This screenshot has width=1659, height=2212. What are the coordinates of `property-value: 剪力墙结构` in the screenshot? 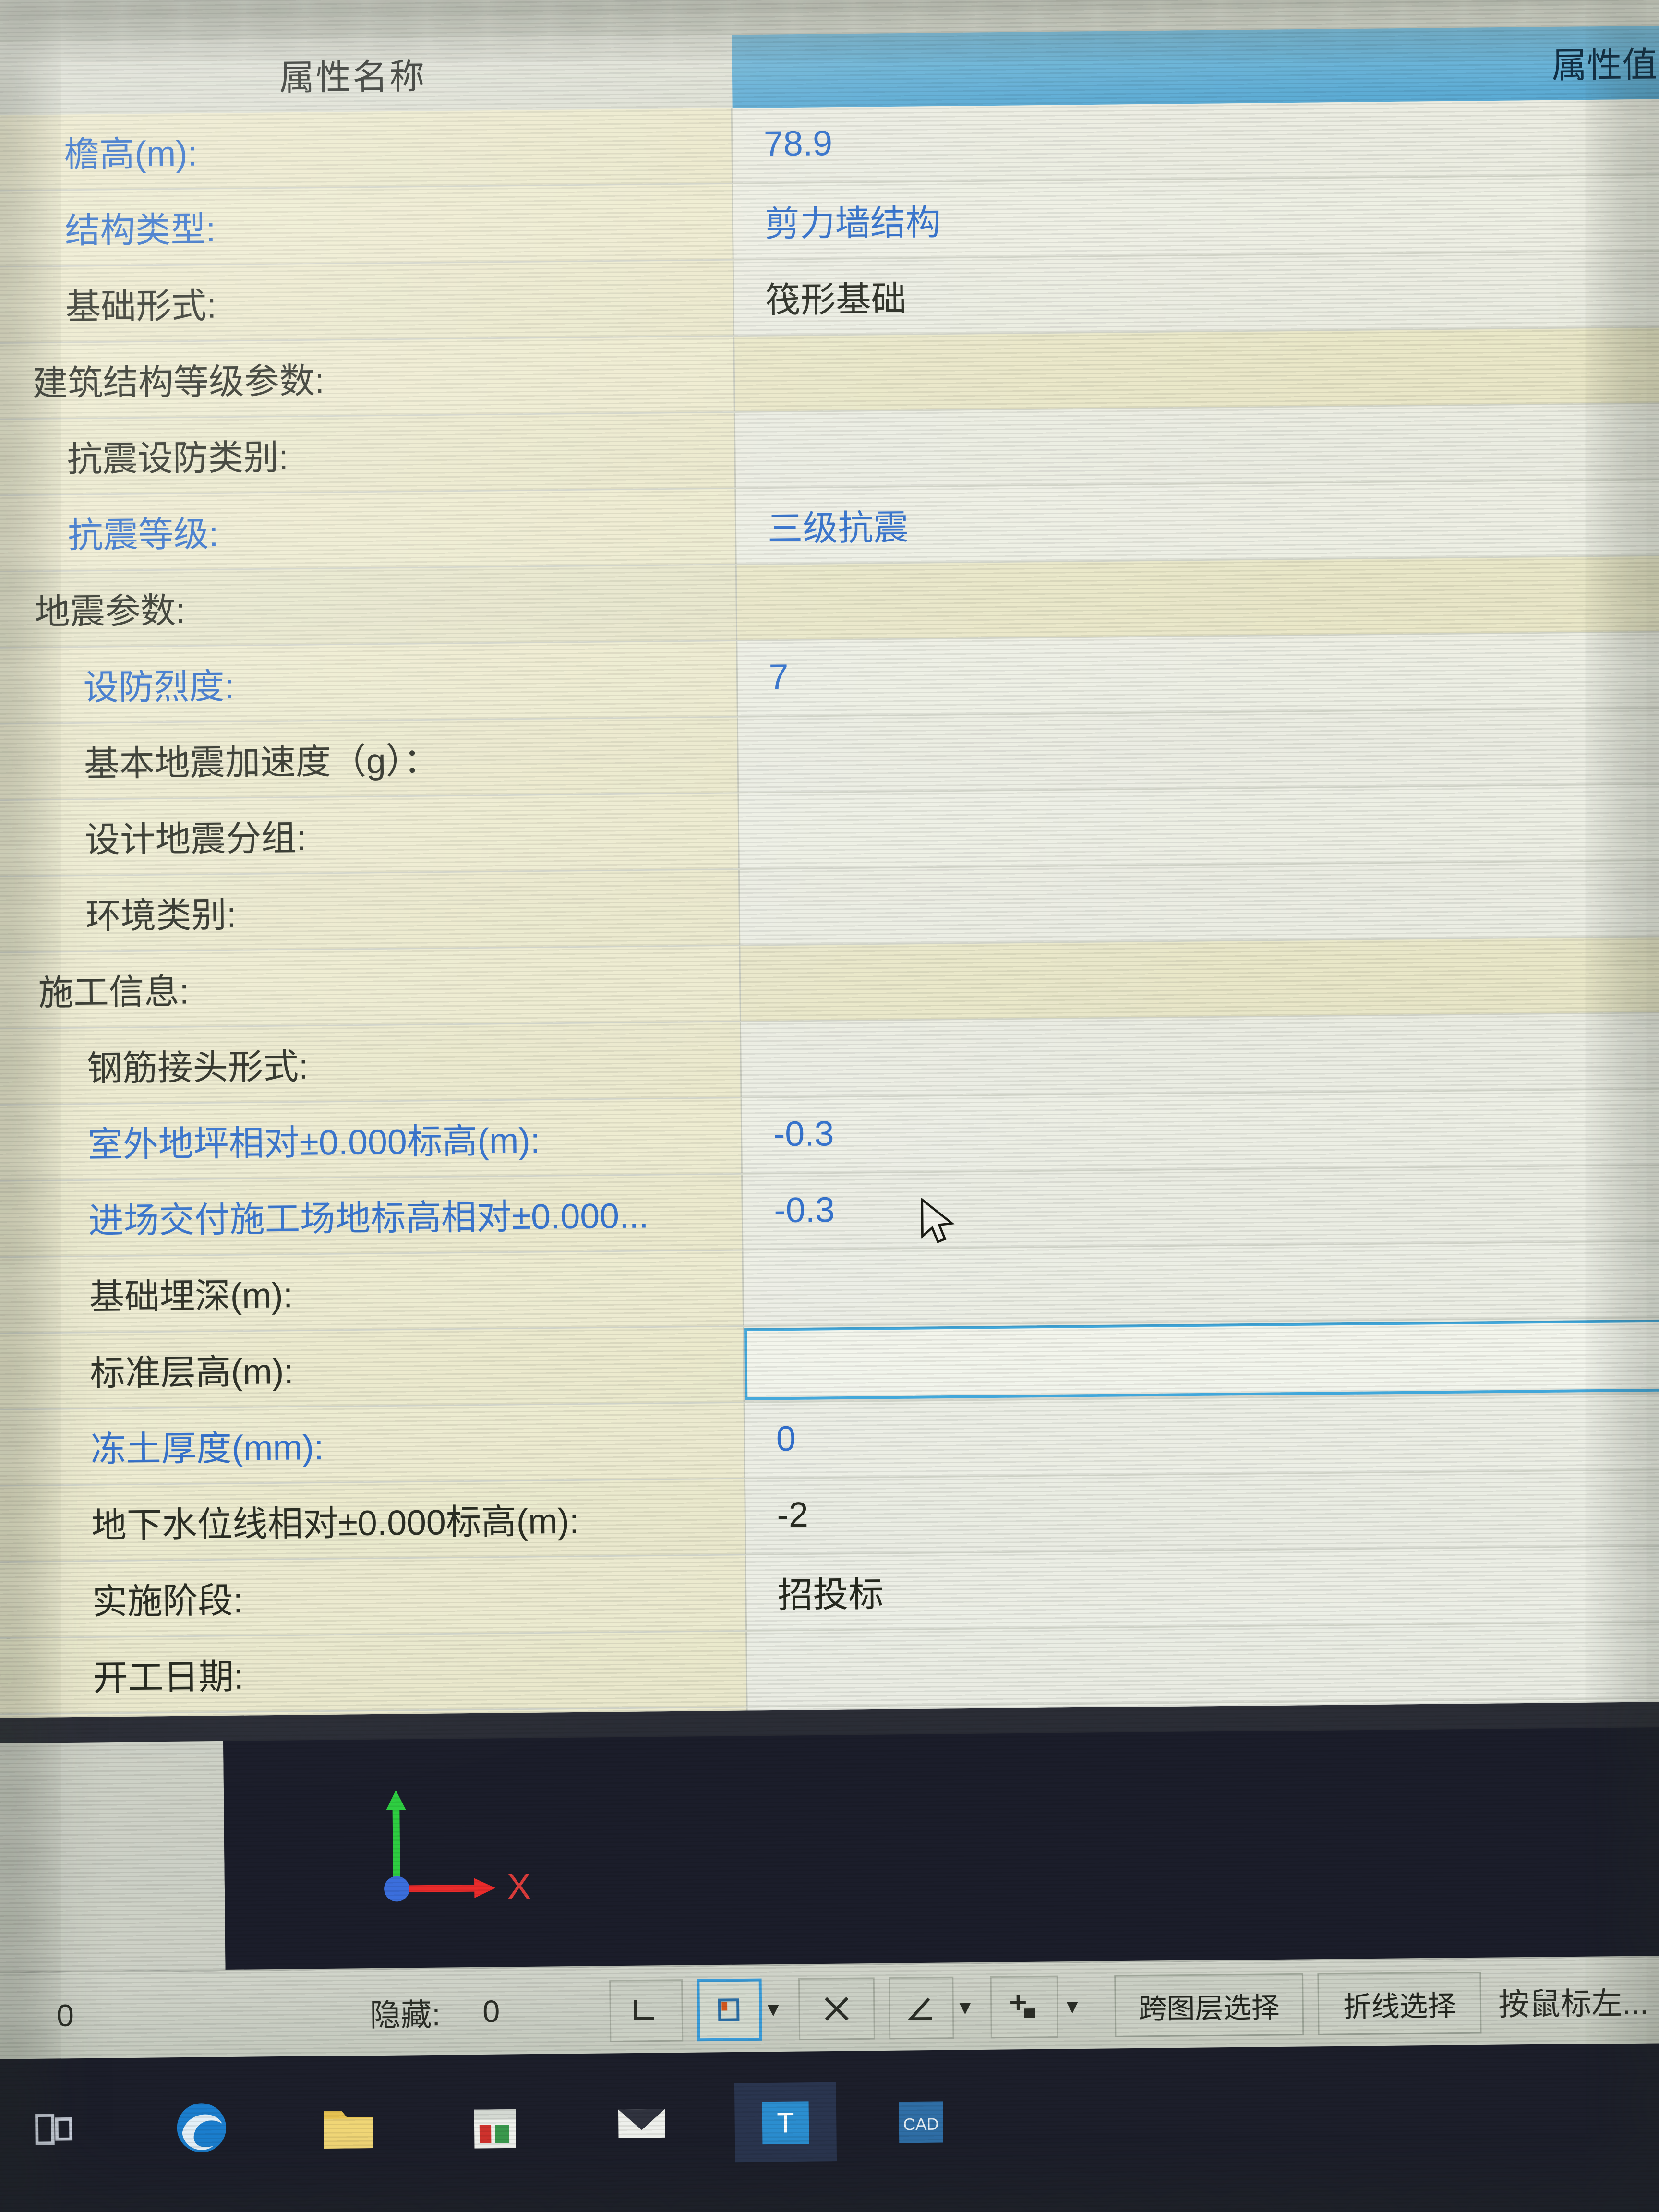 It's located at (1196, 217).